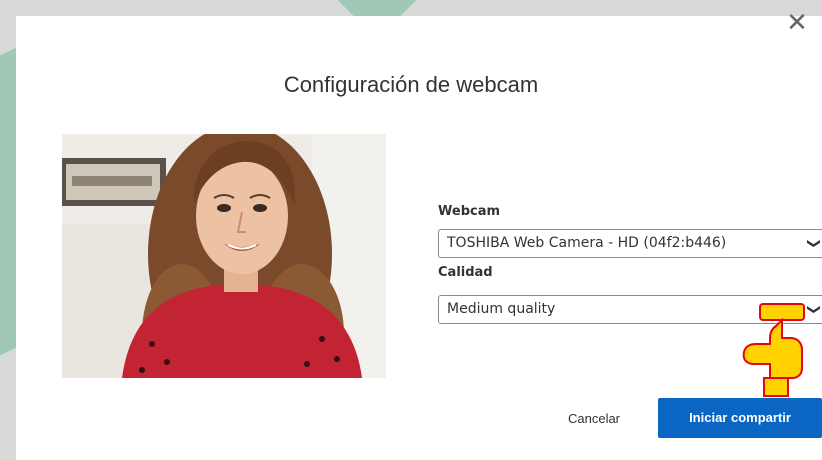 The width and height of the screenshot is (822, 460). Describe the element at coordinates (411, 84) in the screenshot. I see `dialog-title: Configuración de webcam` at that location.